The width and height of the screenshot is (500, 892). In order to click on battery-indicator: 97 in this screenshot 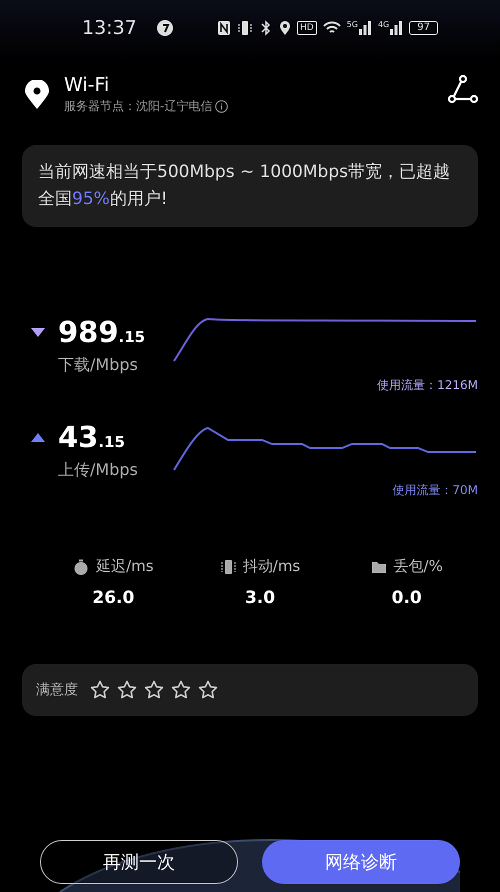, I will do `click(423, 28)`.